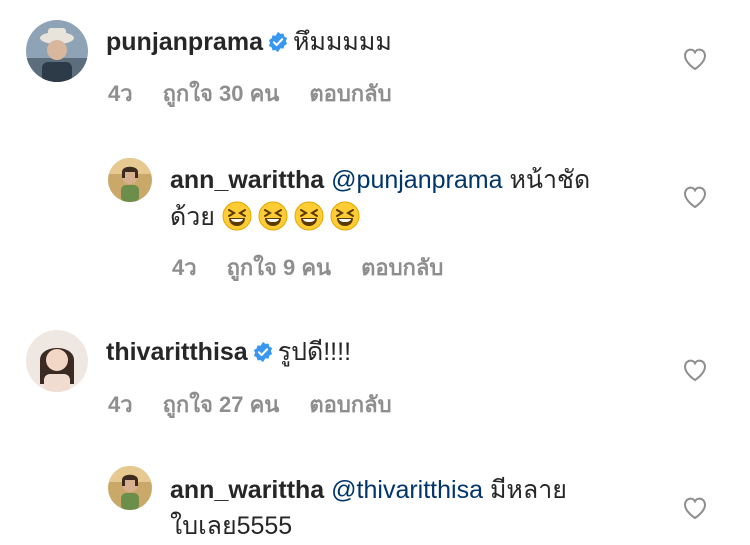 The height and width of the screenshot is (545, 750). I want to click on comment-meta: 4ว ถูกใจ 30 คน ตอบกลับ, so click(265, 93).